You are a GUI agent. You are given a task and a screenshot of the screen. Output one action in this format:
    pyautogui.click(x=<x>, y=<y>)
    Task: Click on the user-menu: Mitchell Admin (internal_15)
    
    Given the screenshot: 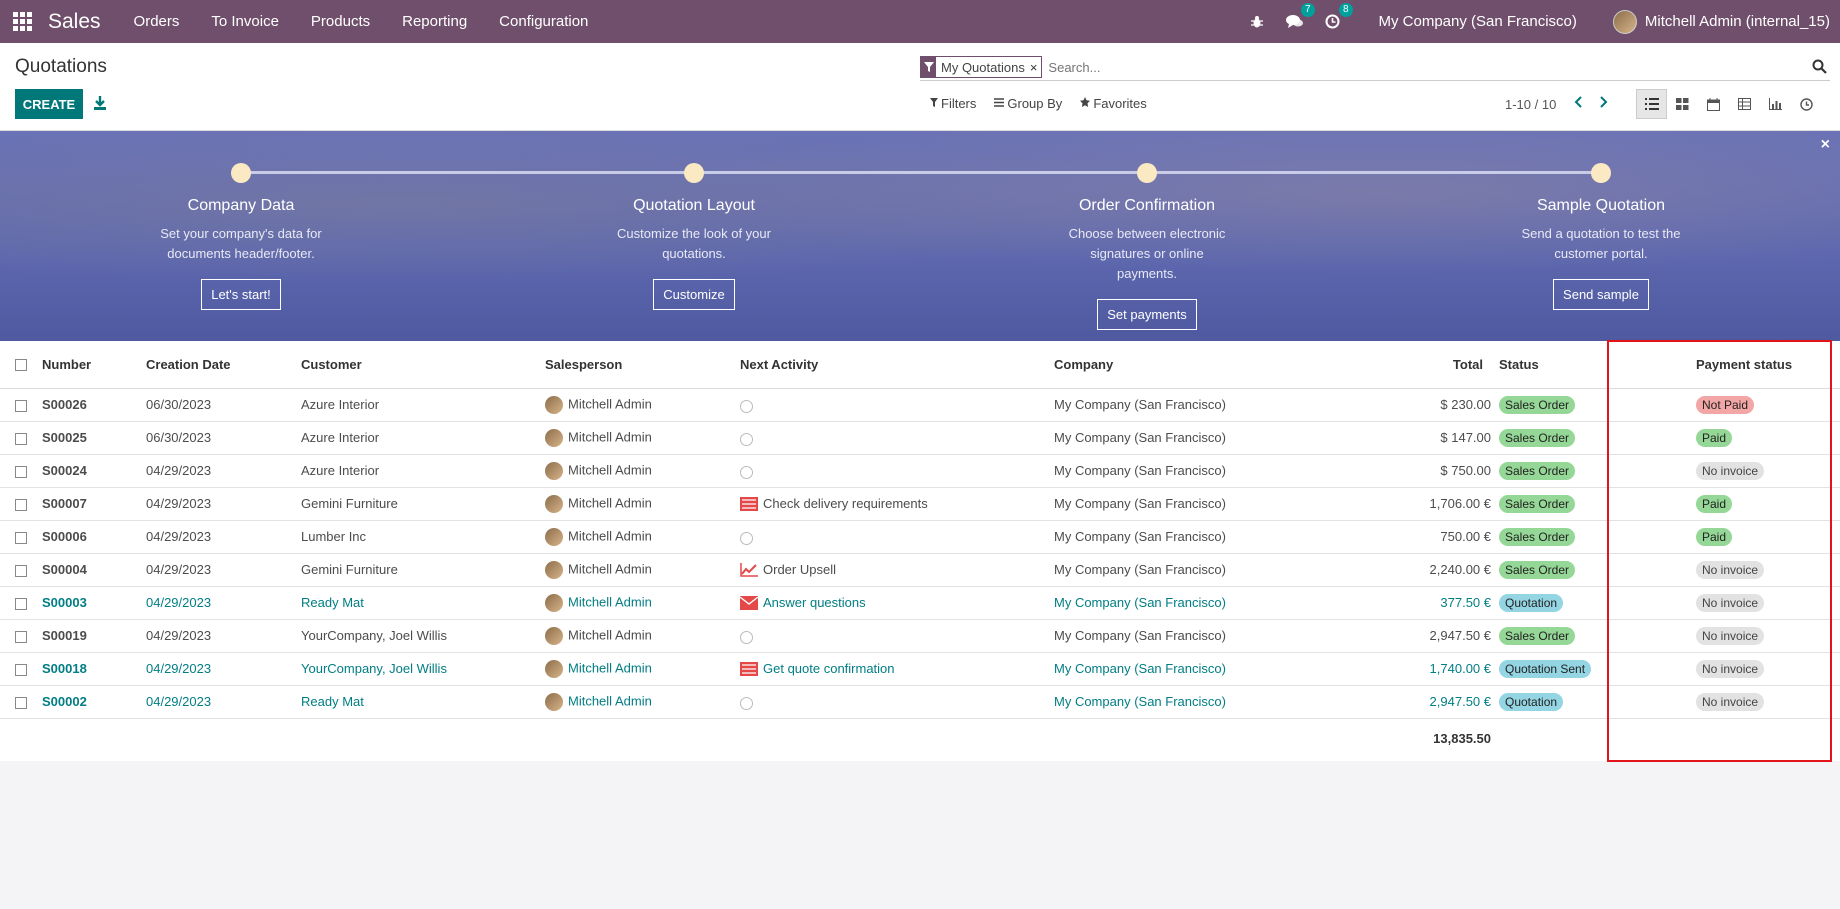 What is the action you would take?
    pyautogui.click(x=1737, y=21)
    